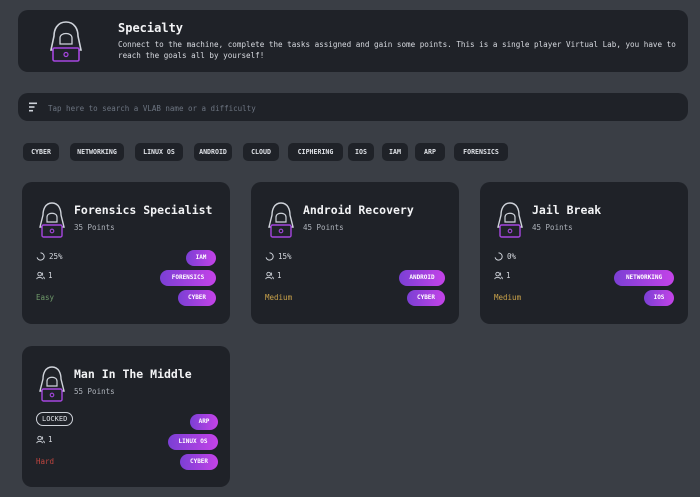 Image resolution: width=700 pixels, height=497 pixels. Describe the element at coordinates (348, 108) in the screenshot. I see `search-input` at that location.